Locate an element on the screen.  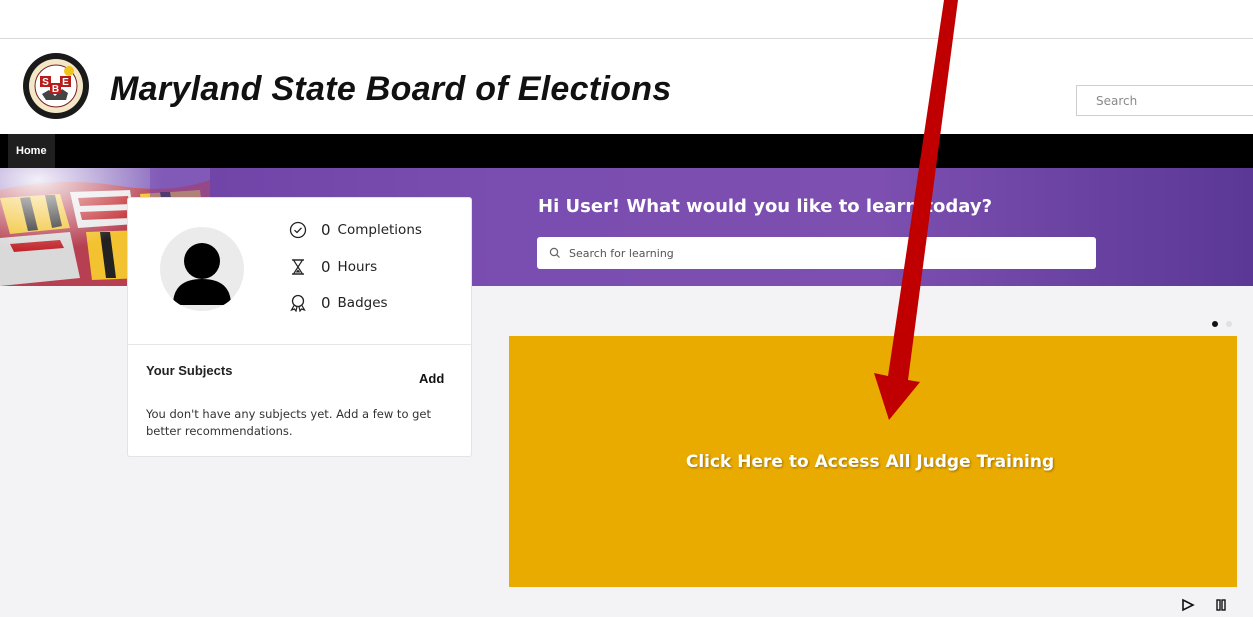
learning-search-input is located at coordinates (832, 253).